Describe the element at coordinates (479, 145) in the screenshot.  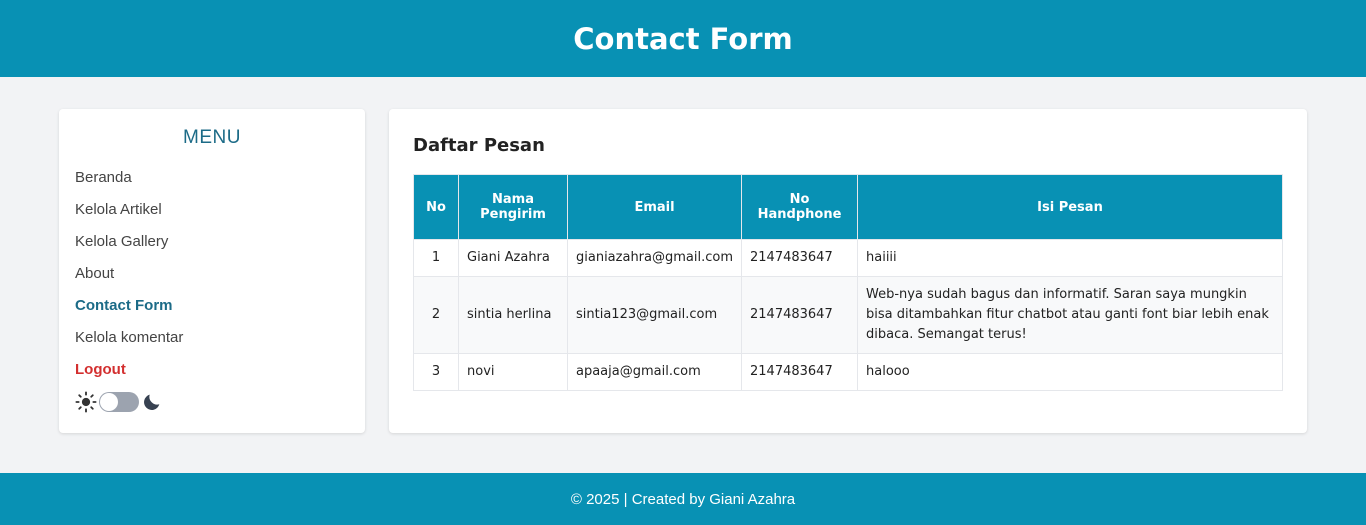
I see `section-heading: Daftar Pesan` at that location.